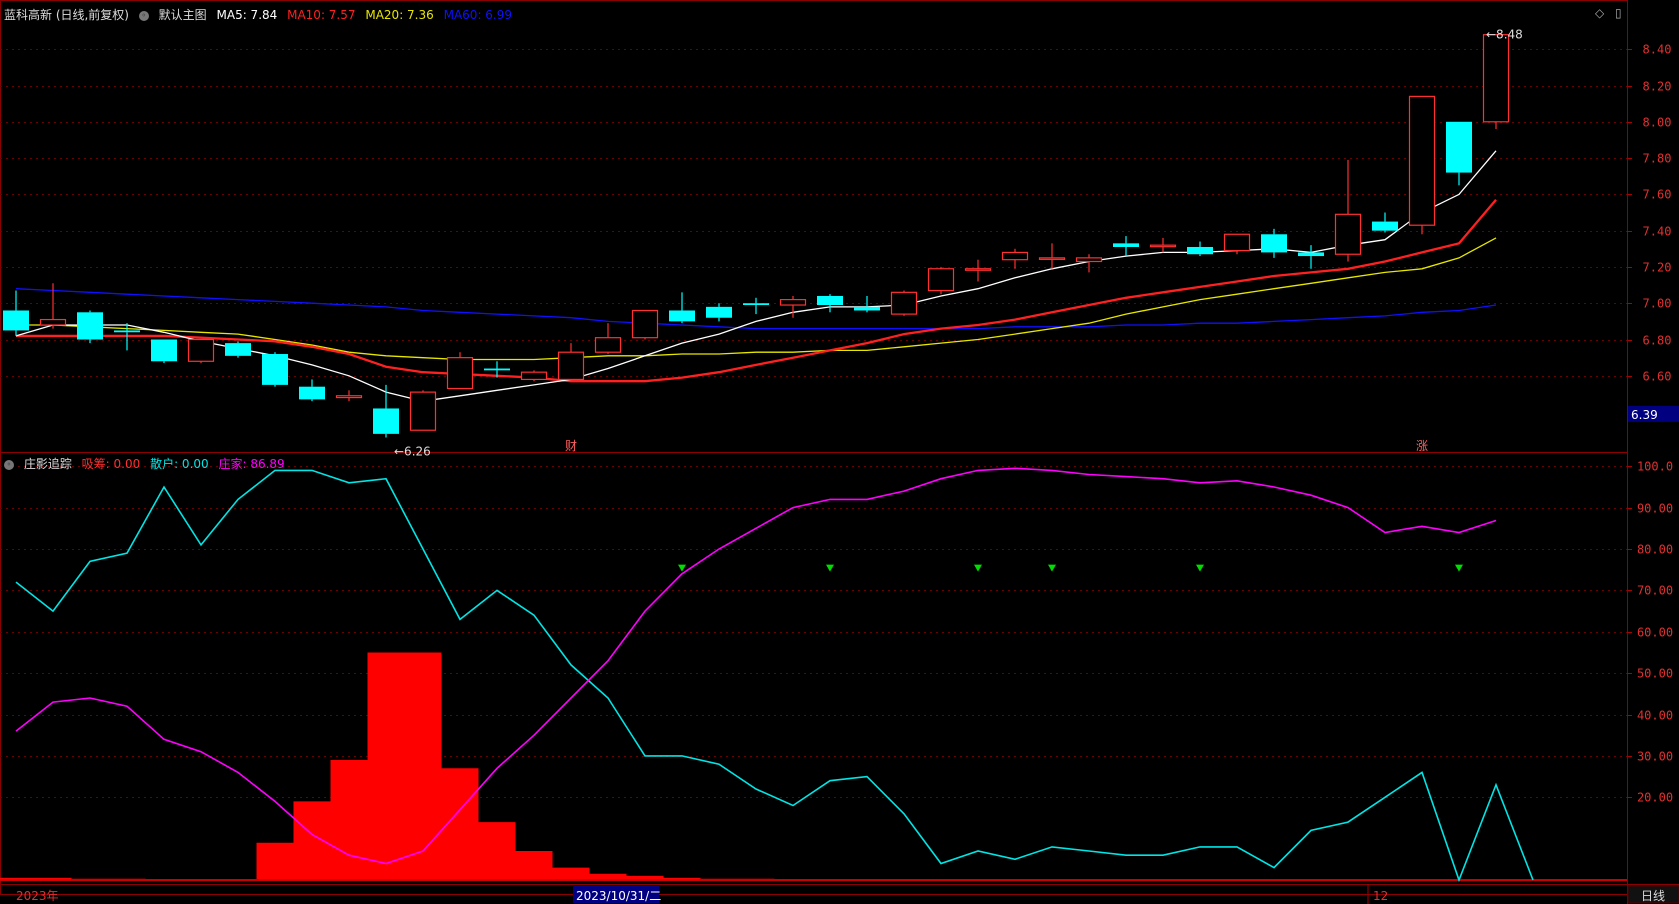 The height and width of the screenshot is (904, 1679). What do you see at coordinates (618, 896) in the screenshot?
I see `cursor-date-label: 2023/10/31/二` at bounding box center [618, 896].